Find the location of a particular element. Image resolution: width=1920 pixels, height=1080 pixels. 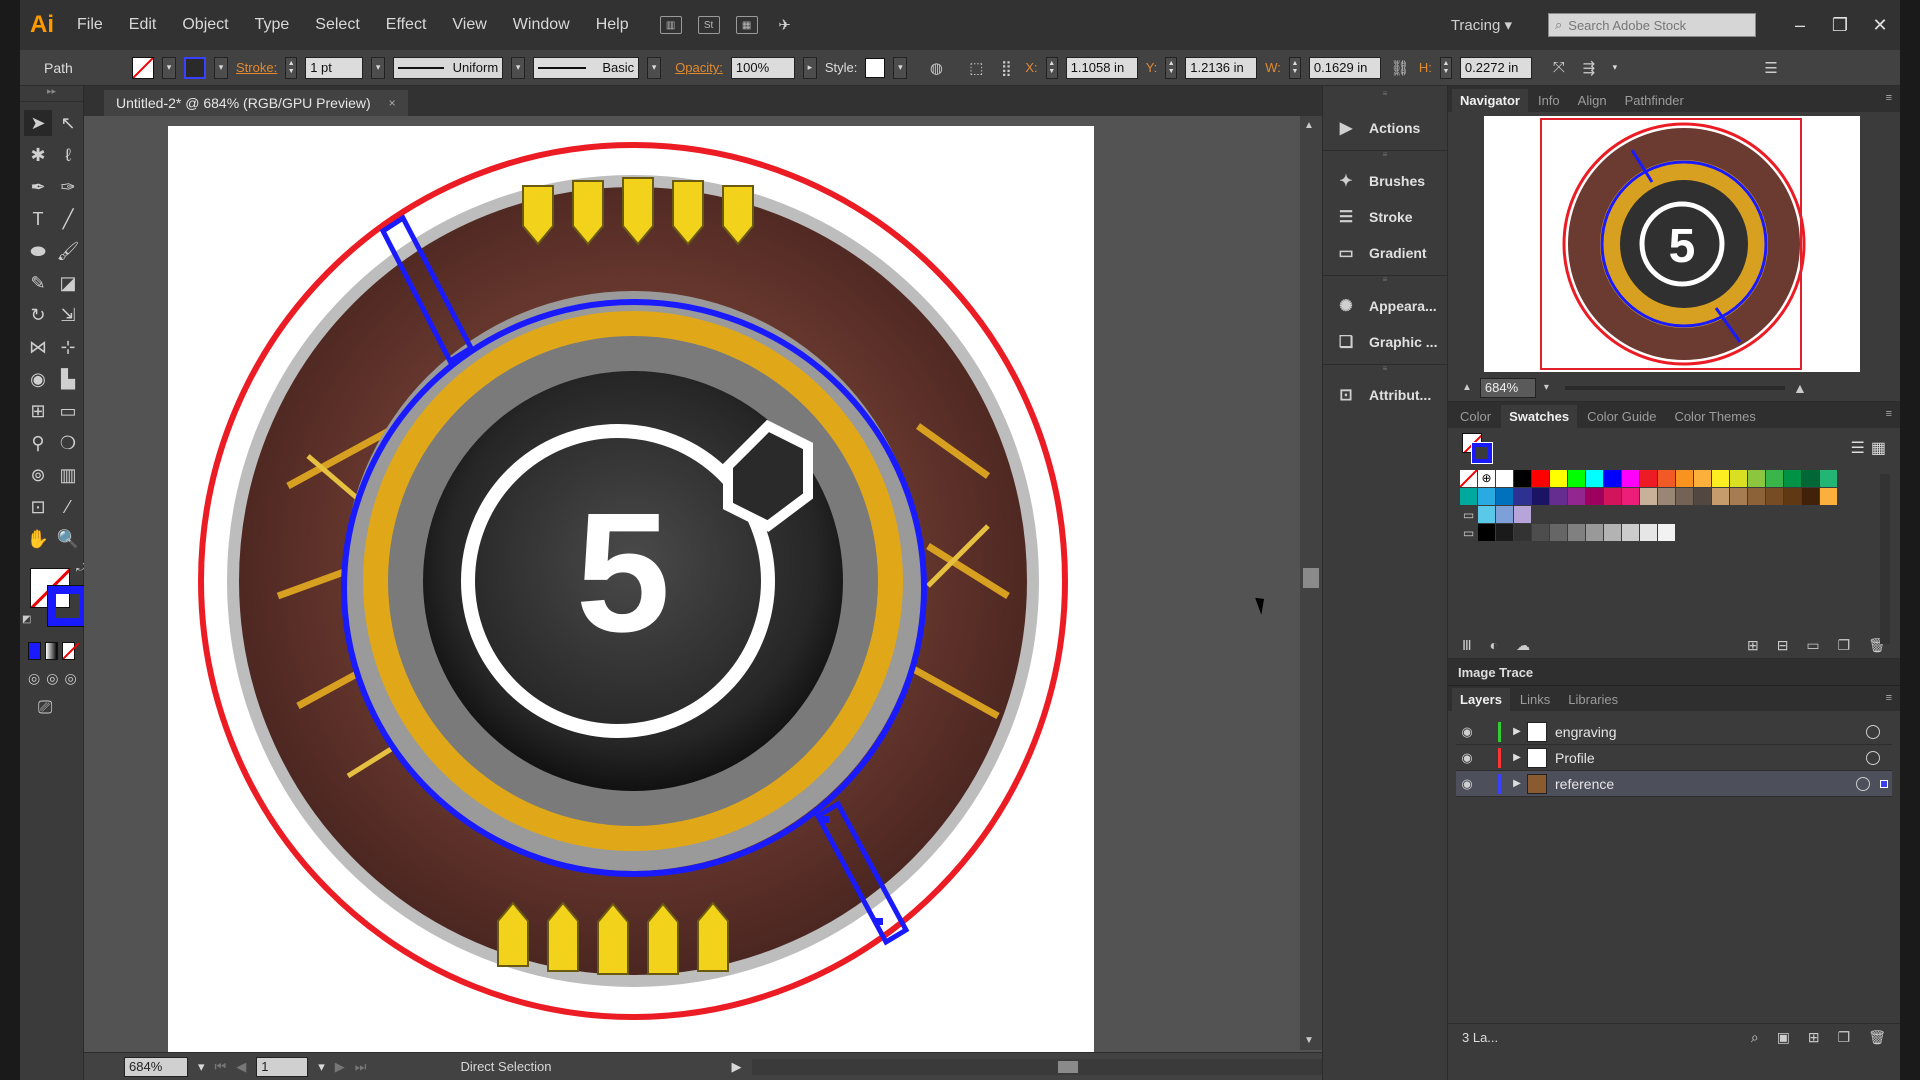

tab-layers: Layers is located at coordinates (1481, 699).